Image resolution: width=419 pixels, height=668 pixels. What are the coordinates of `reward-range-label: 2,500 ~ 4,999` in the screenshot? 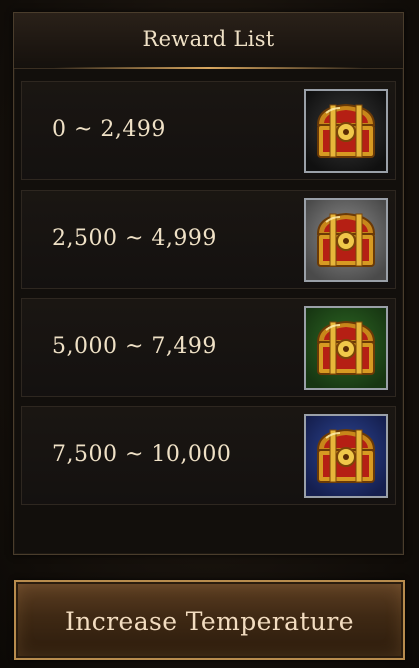 It's located at (134, 238).